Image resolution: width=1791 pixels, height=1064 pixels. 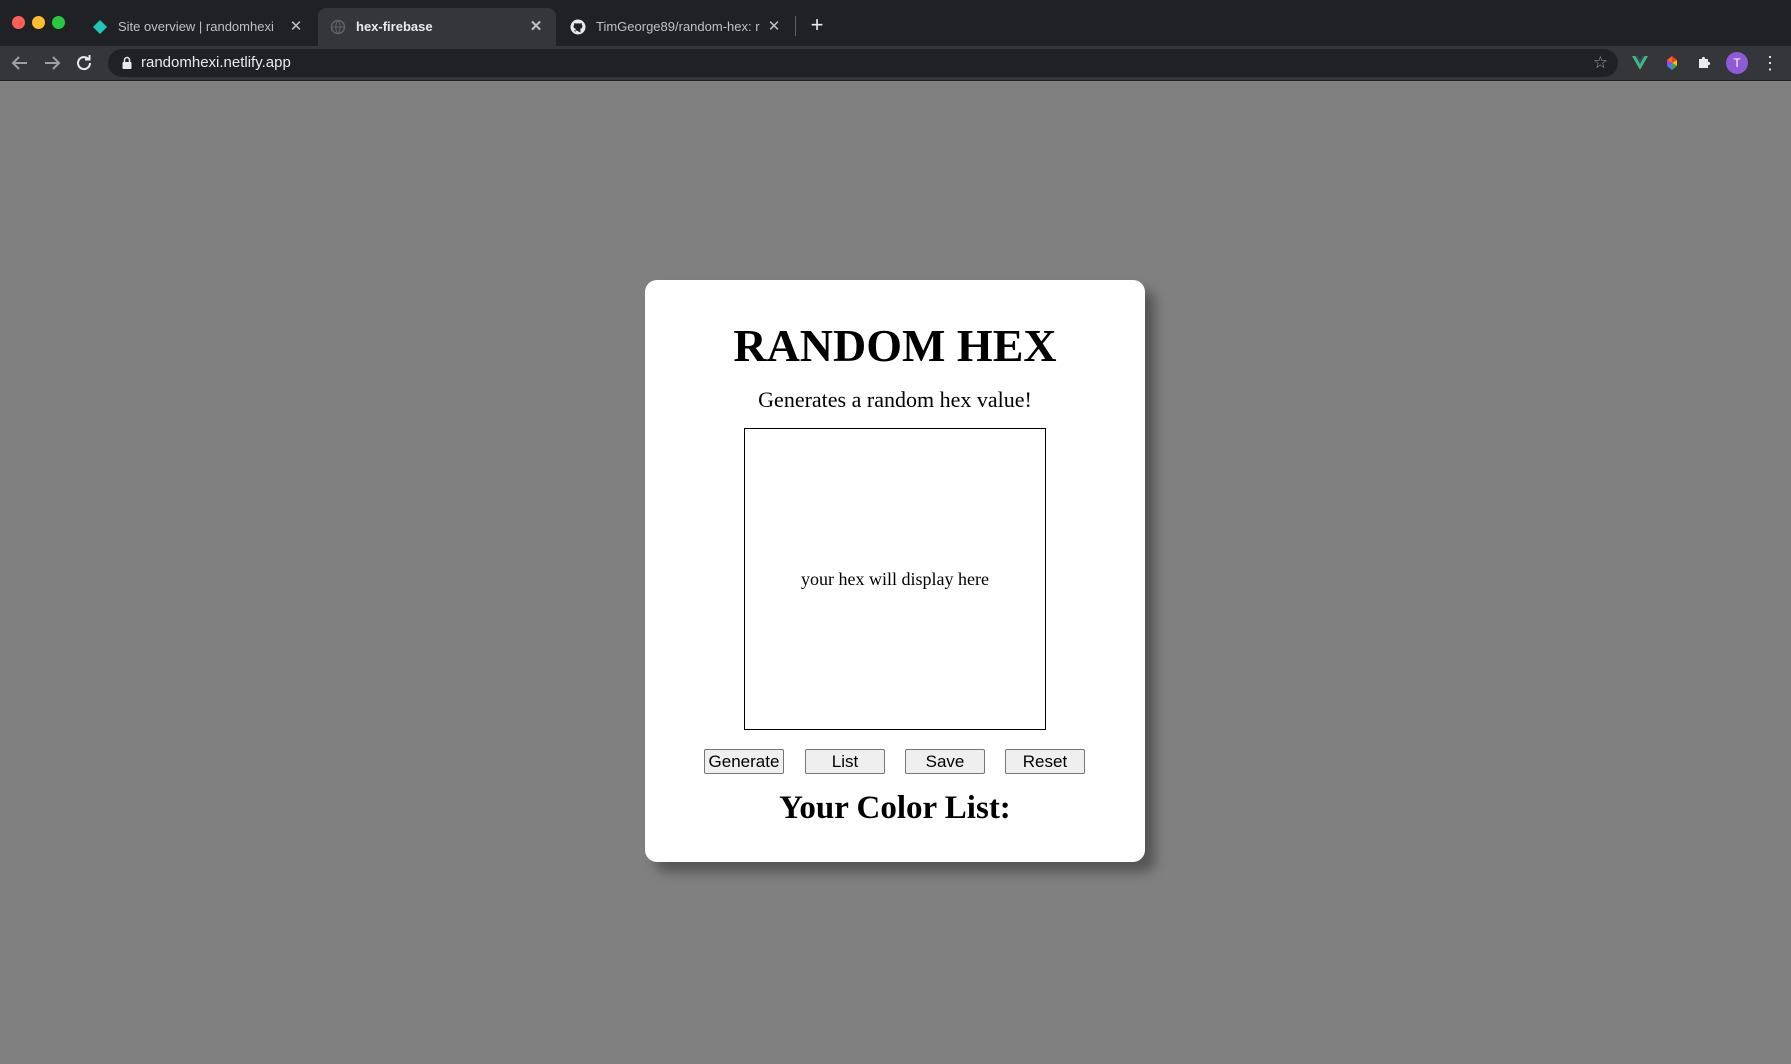 What do you see at coordinates (744, 761) in the screenshot?
I see `generate-button: Generate` at bounding box center [744, 761].